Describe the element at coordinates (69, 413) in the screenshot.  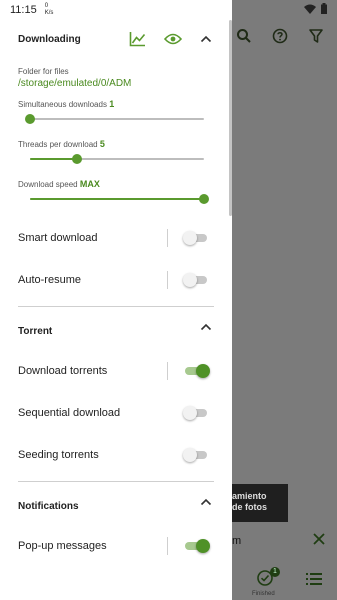
I see `sequential-download-label: Sequential download` at that location.